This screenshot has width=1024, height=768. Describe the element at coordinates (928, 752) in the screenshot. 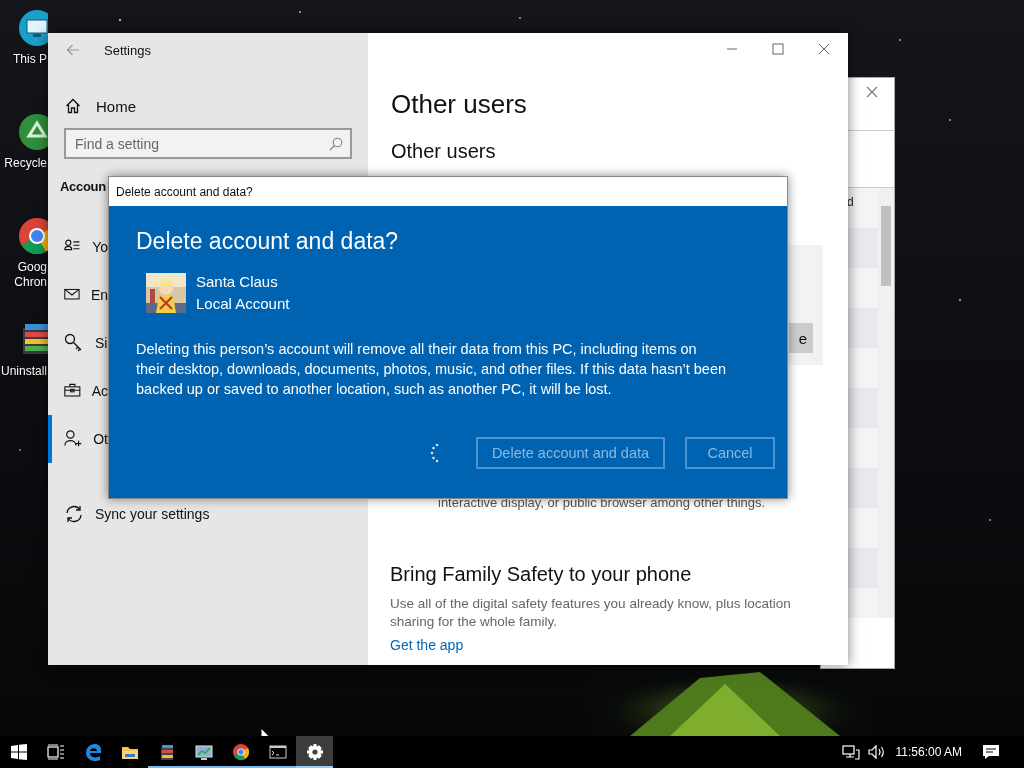

I see `clock: 11:56:00 AM` at that location.